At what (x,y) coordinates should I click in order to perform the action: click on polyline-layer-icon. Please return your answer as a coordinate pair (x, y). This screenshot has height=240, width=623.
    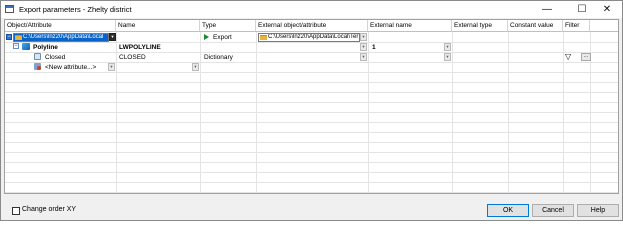
    Looking at the image, I should click on (26, 46).